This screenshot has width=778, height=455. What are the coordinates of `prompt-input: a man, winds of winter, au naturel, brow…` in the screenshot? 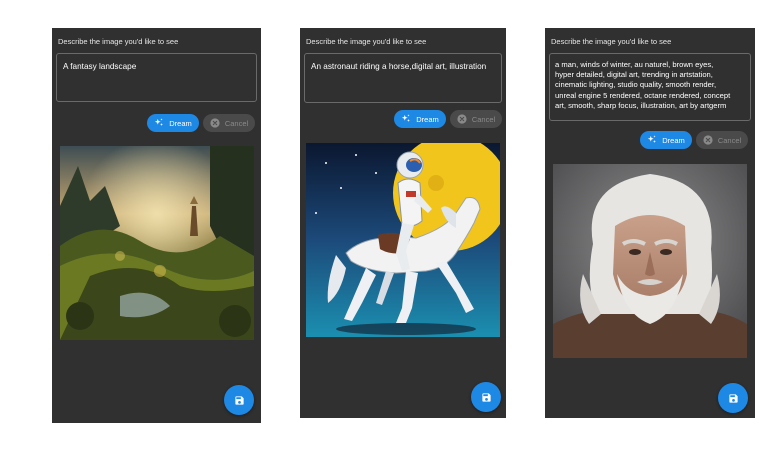 It's located at (650, 87).